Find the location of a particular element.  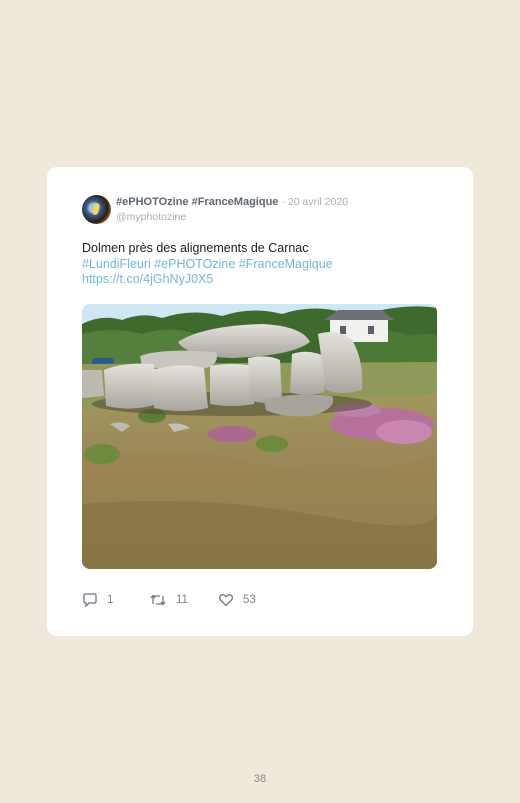

retweet-icon is located at coordinates (158, 600).